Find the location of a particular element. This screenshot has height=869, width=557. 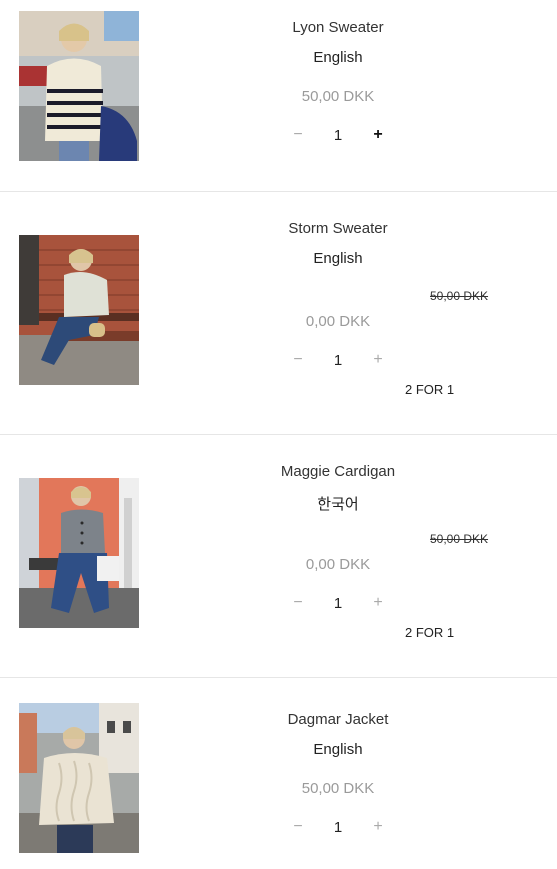

woman-cable-knit-jacket-photo is located at coordinates (79, 778).